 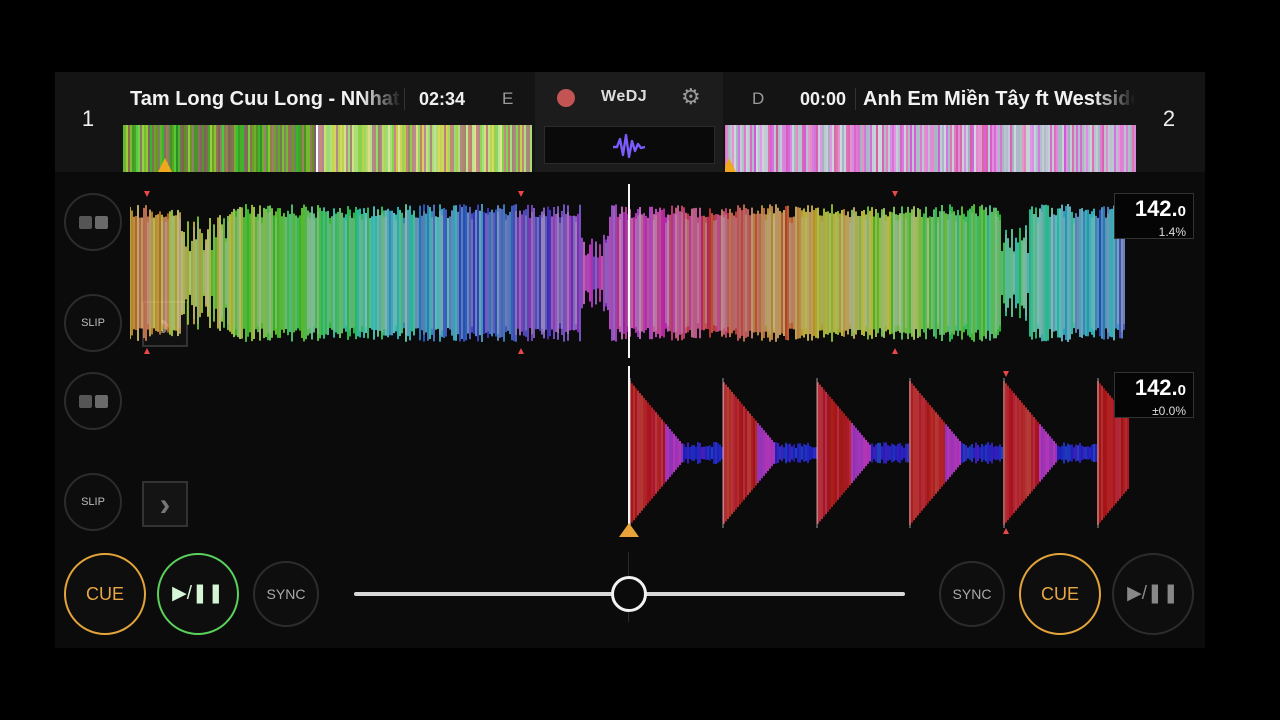 What do you see at coordinates (93, 222) in the screenshot?
I see `deck1-loop-mode-button` at bounding box center [93, 222].